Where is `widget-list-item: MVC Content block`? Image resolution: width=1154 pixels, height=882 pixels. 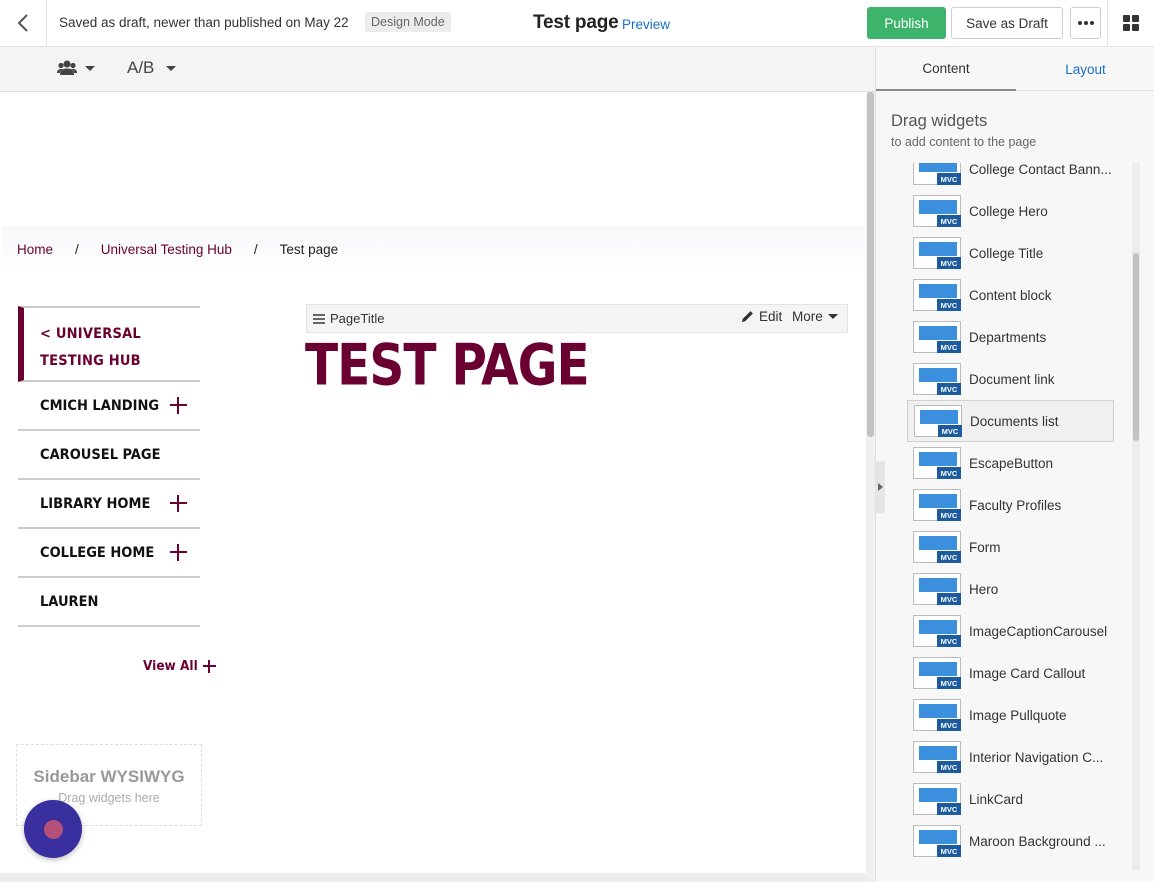
widget-list-item: MVC Content block is located at coordinates (1009, 295).